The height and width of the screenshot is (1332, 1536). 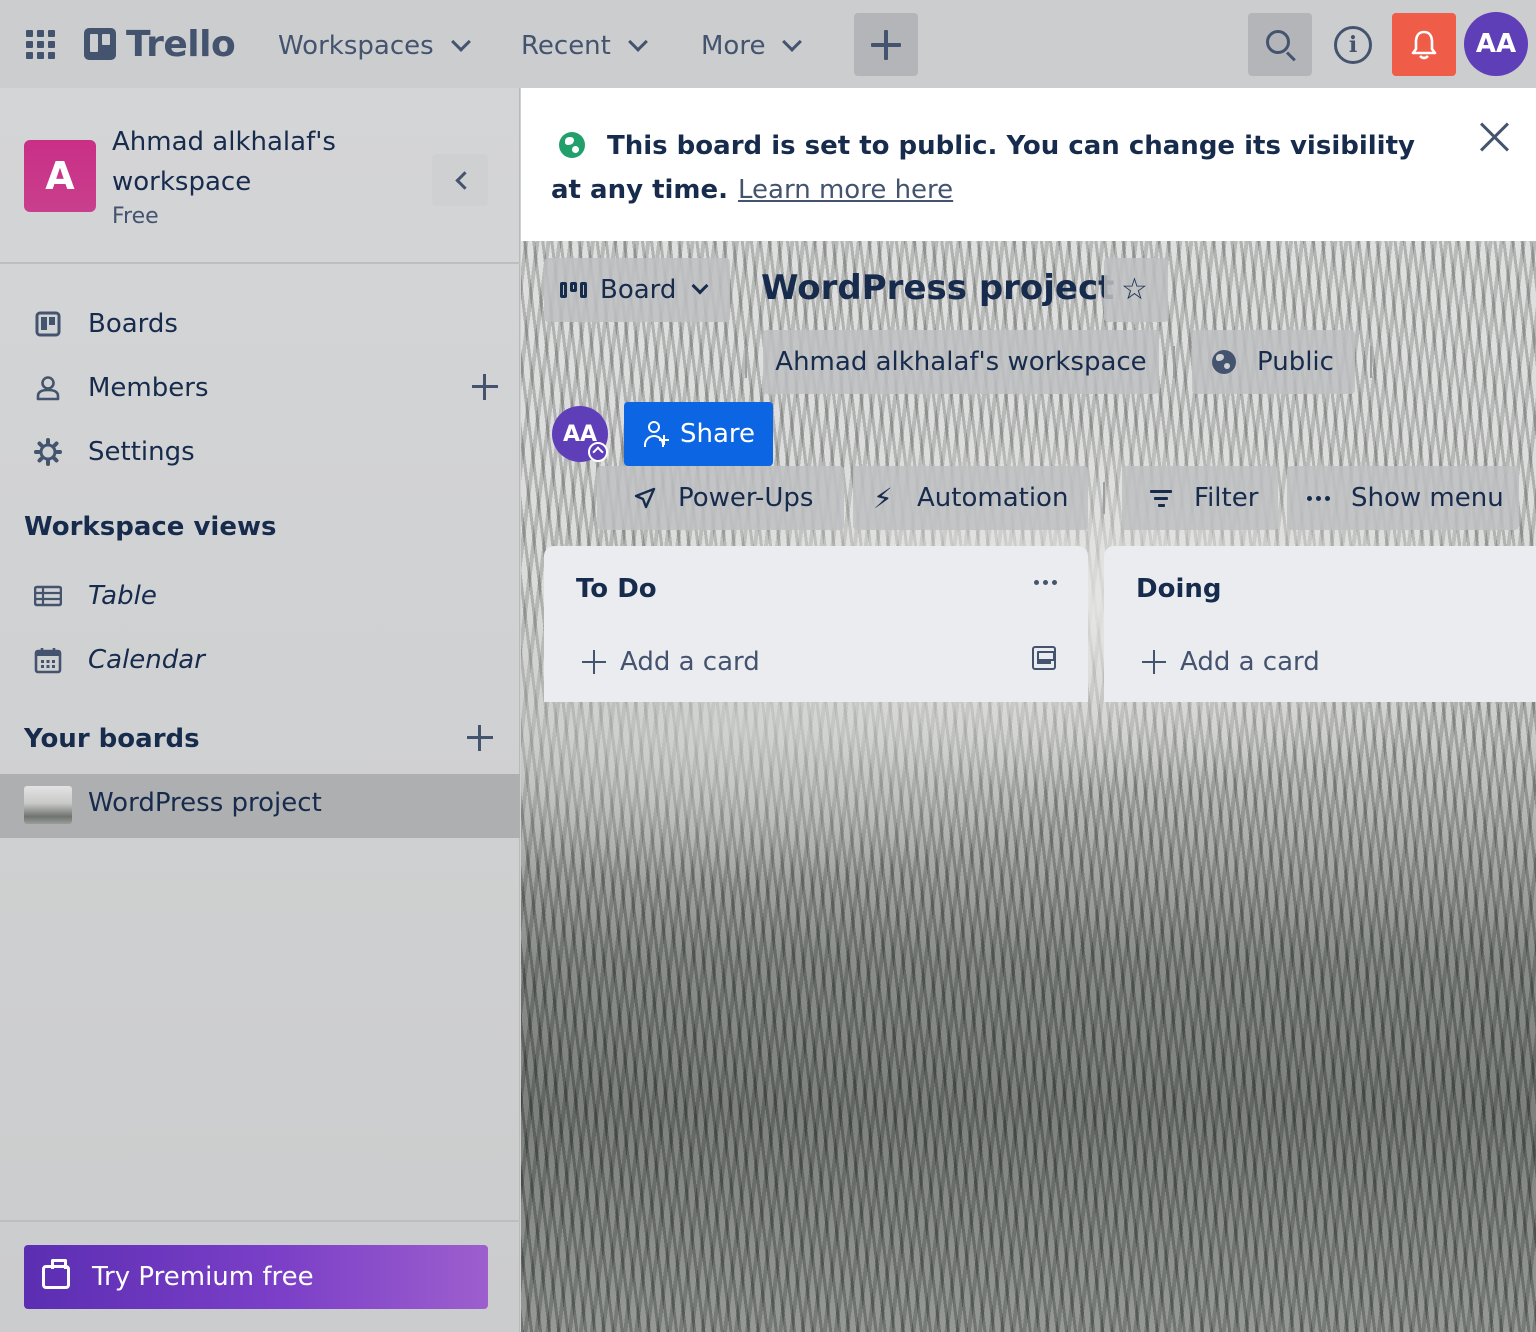 What do you see at coordinates (645, 498) in the screenshot?
I see `rocket-icon` at bounding box center [645, 498].